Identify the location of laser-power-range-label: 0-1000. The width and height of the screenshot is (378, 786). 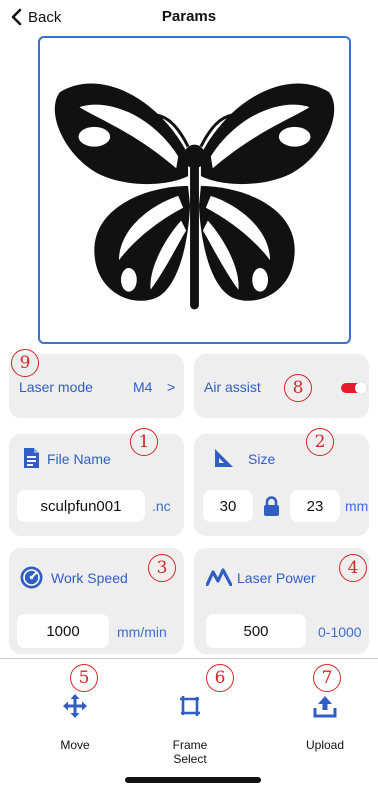
(340, 632).